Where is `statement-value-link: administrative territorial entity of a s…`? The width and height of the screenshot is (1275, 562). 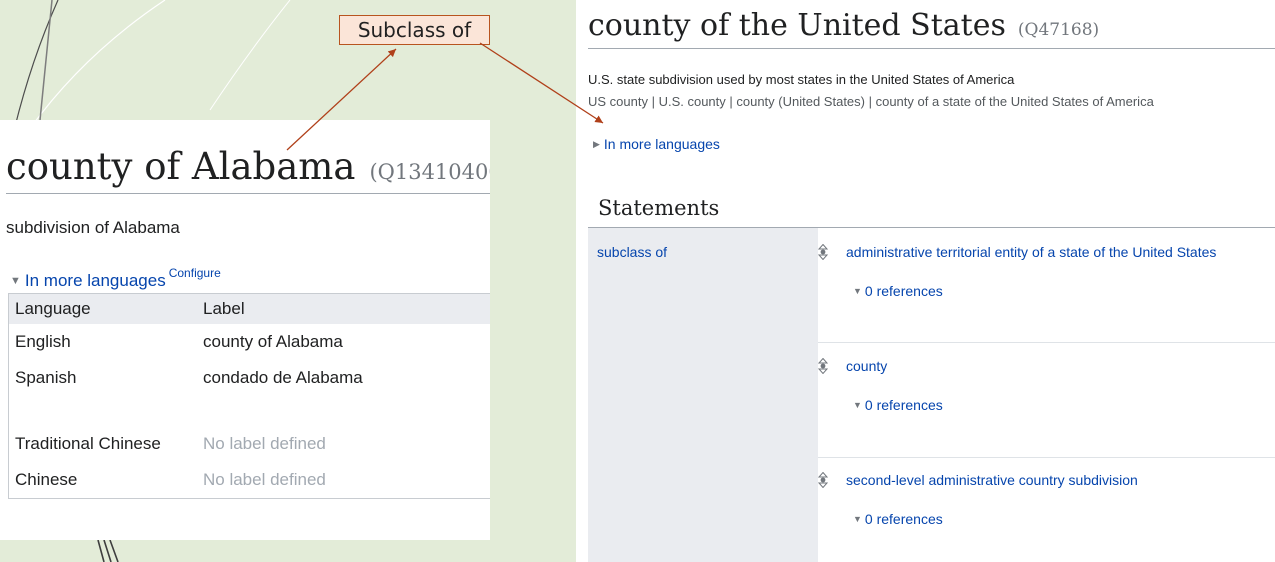
statement-value-link: administrative territorial entity of a s… is located at coordinates (1031, 252).